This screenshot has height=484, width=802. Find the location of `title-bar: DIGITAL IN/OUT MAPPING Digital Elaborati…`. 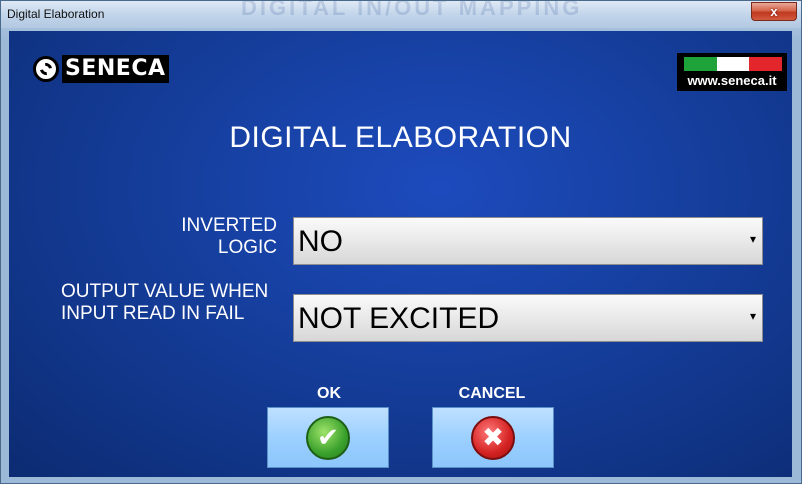

title-bar: DIGITAL IN/OUT MAPPING Digital Elaborati… is located at coordinates (401, 14).